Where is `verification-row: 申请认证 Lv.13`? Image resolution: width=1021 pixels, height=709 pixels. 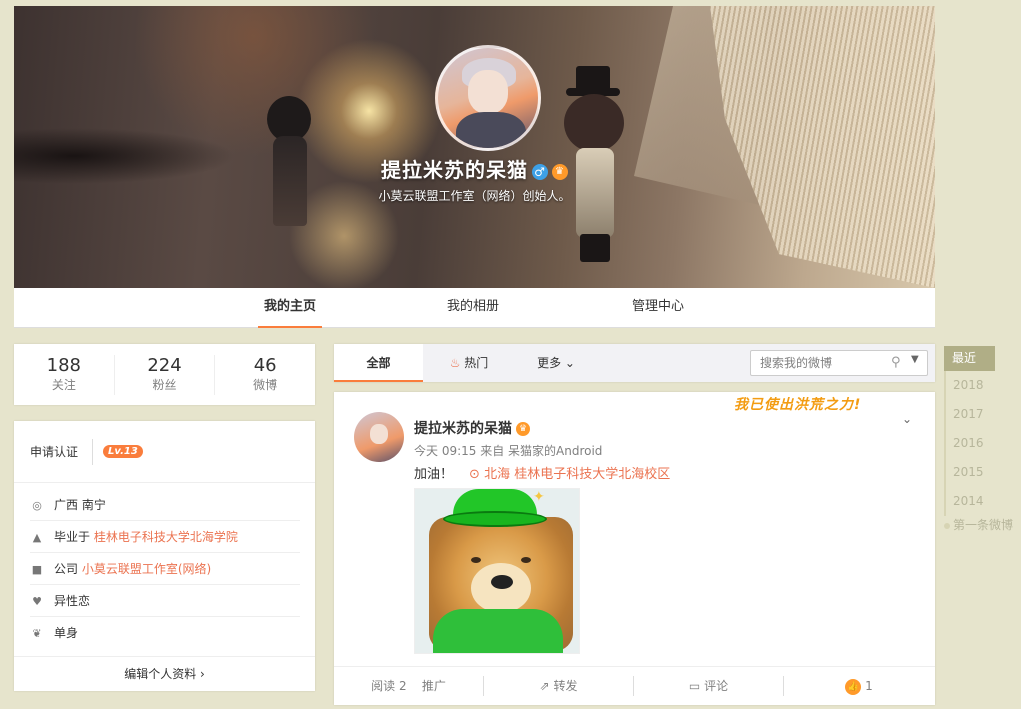 verification-row: 申请认证 Lv.13 is located at coordinates (164, 452).